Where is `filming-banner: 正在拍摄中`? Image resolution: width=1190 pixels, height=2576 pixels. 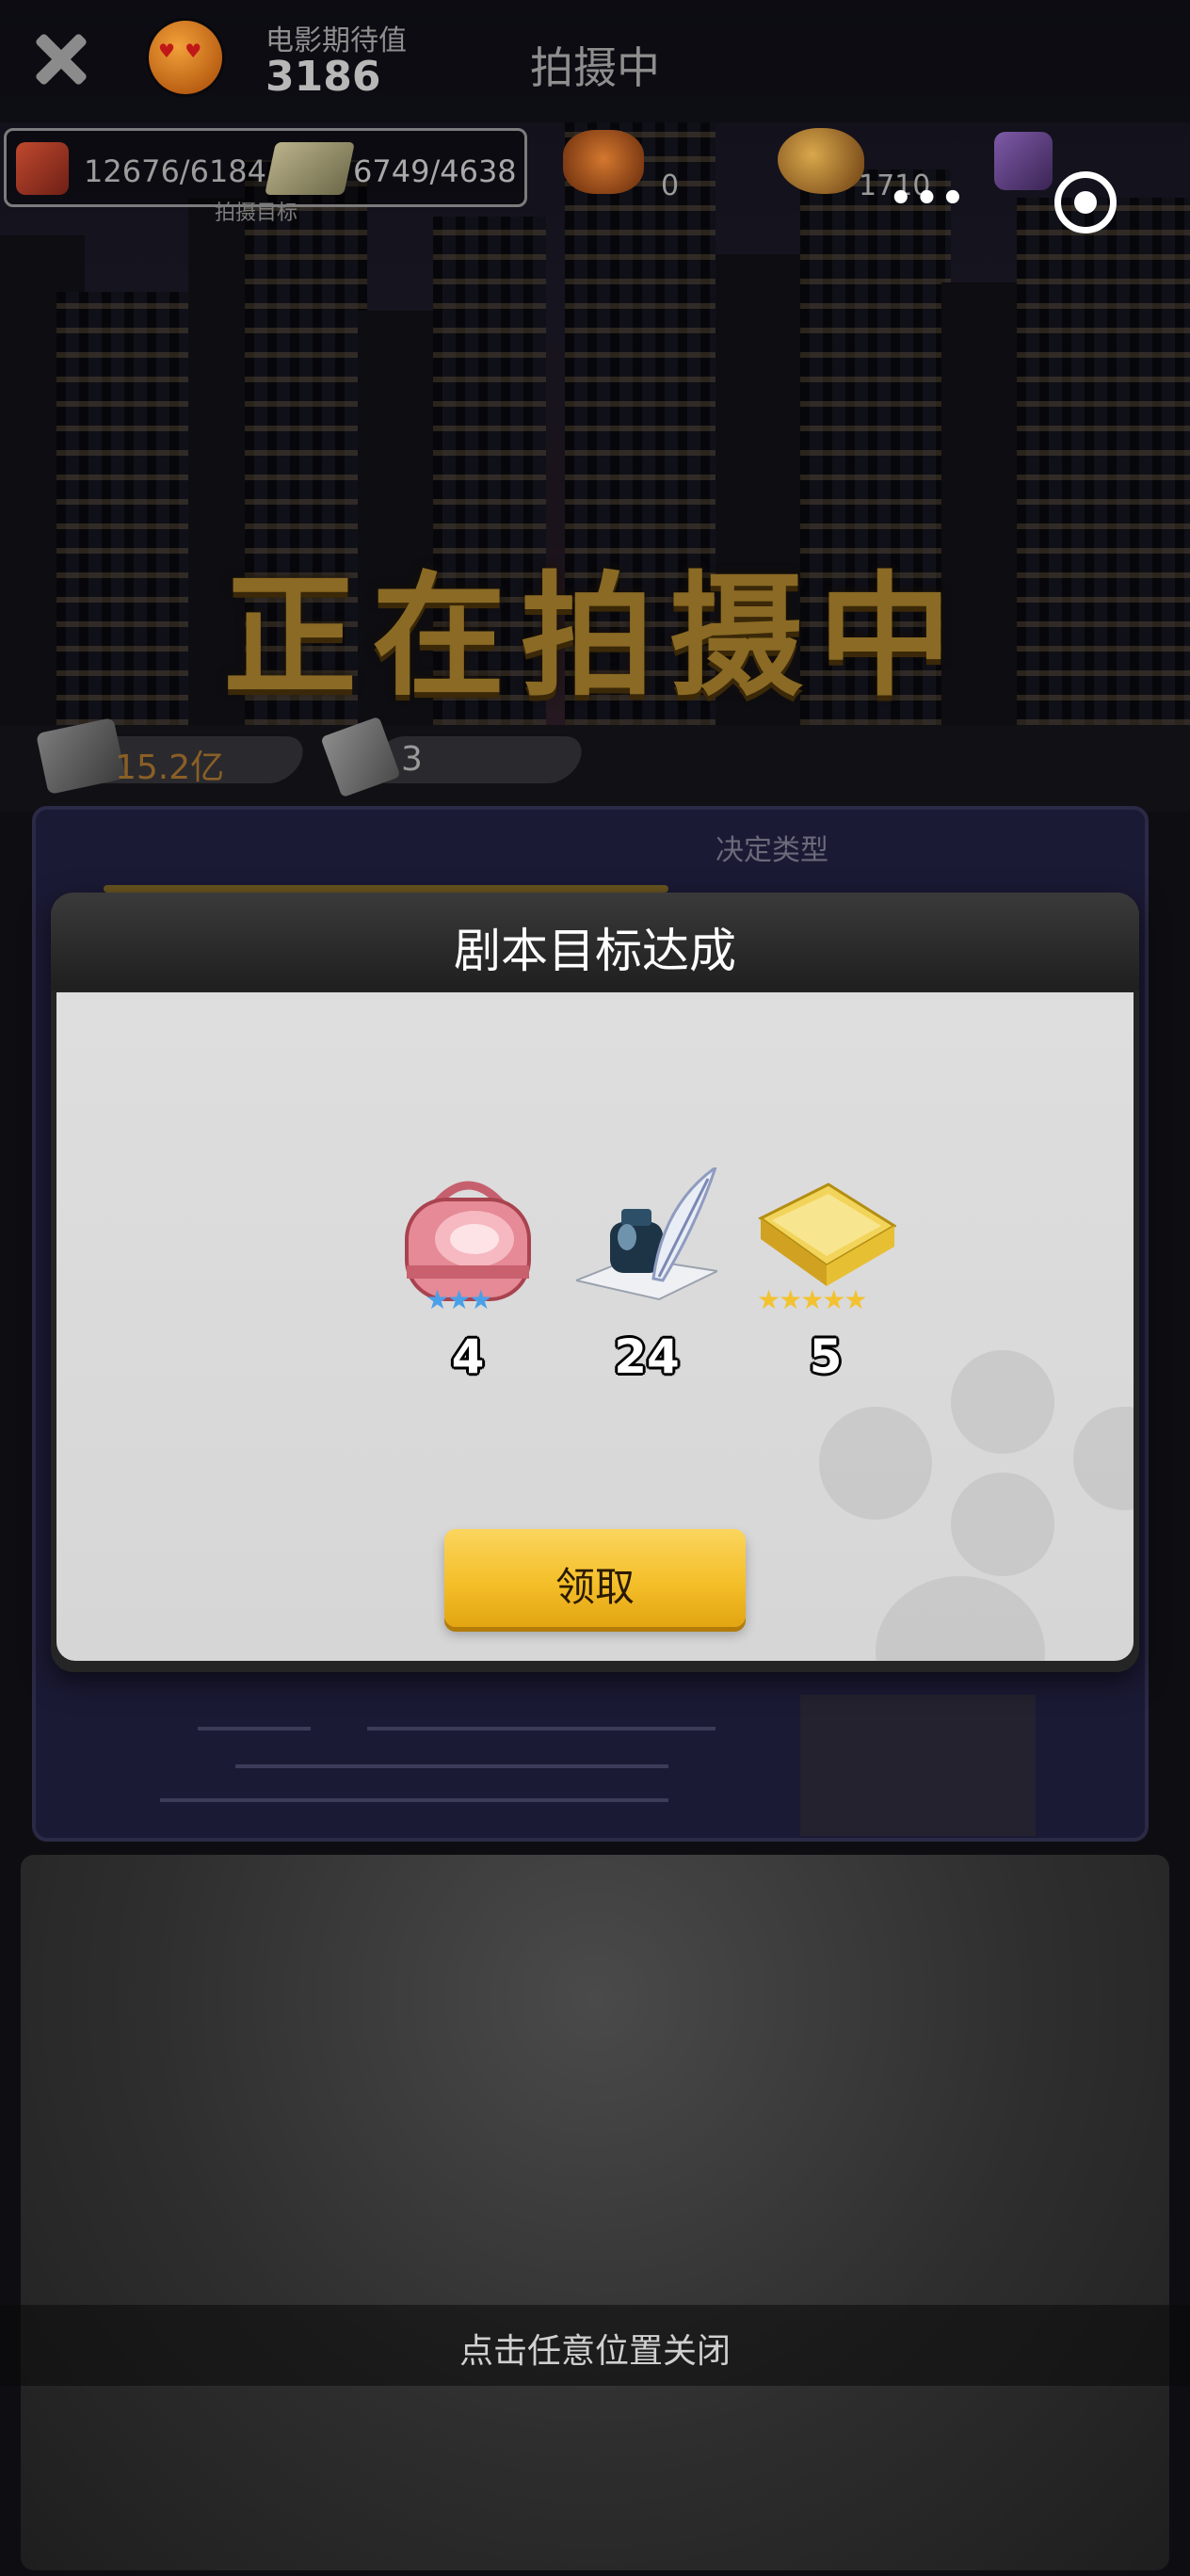 filming-banner: 正在拍摄中 is located at coordinates (595, 636).